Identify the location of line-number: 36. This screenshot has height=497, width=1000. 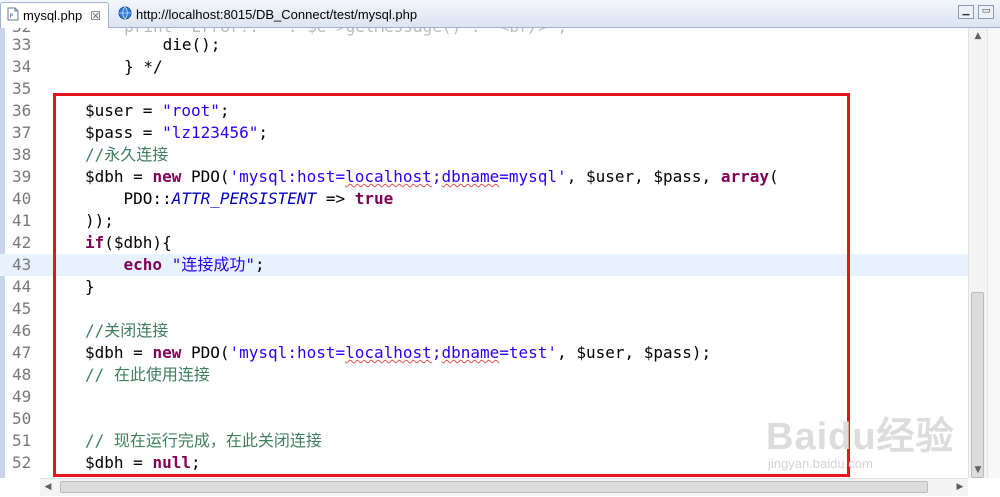
(22, 110).